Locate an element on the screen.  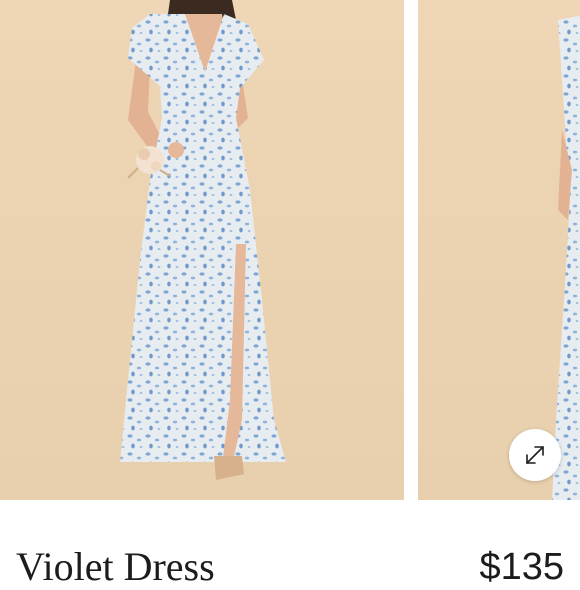
expand-image-button is located at coordinates (535, 455).